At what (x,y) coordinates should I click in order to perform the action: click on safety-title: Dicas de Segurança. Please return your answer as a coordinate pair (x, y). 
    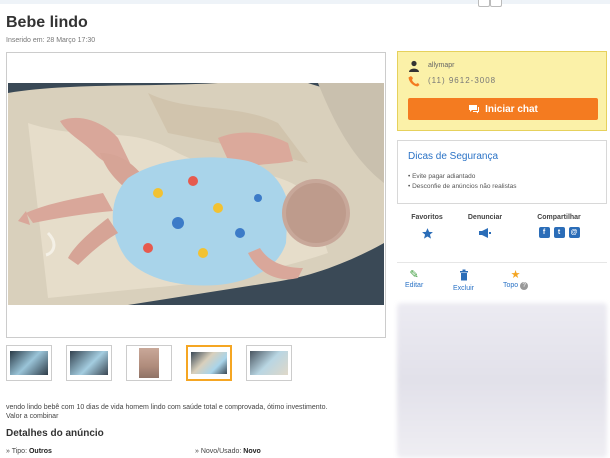
    Looking at the image, I should click on (453, 156).